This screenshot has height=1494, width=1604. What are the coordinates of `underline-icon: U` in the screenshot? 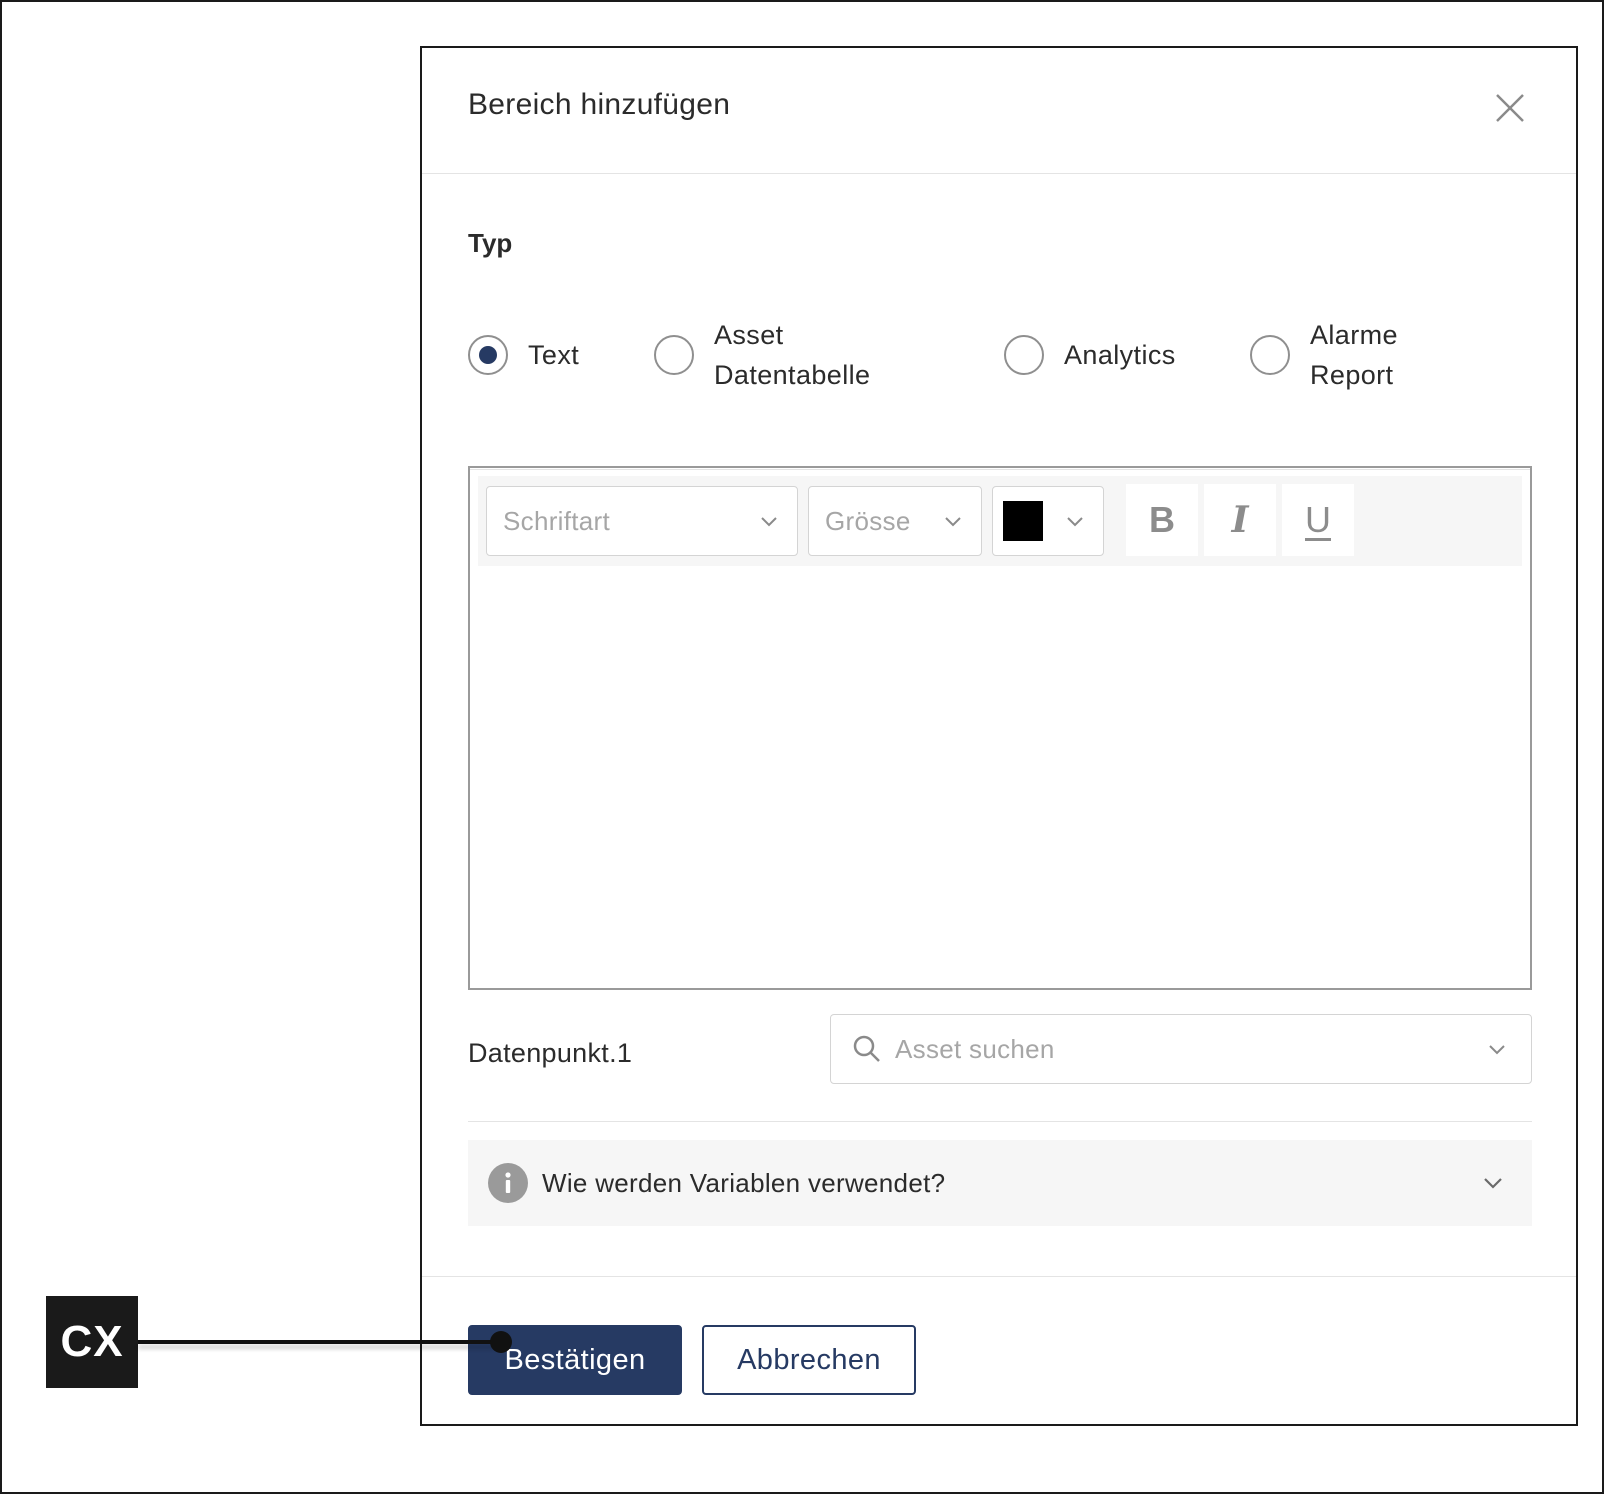 It's located at (1318, 519).